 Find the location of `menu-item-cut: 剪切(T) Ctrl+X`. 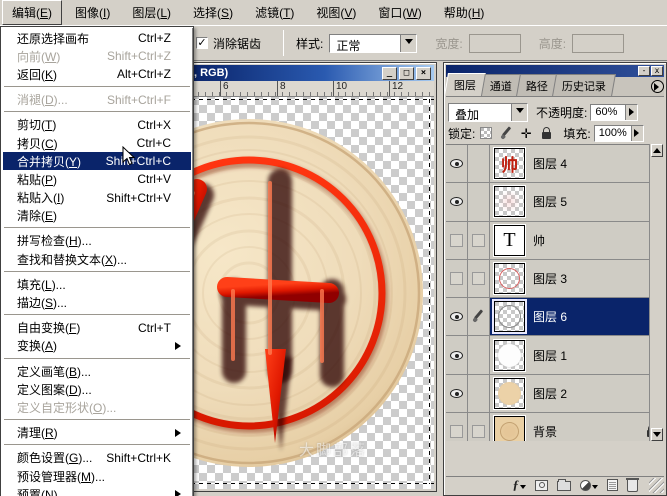

menu-item-cut: 剪切(T) Ctrl+X is located at coordinates (97, 125).